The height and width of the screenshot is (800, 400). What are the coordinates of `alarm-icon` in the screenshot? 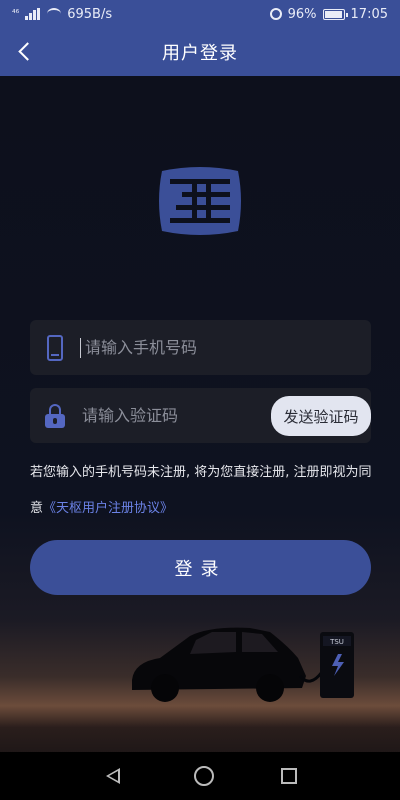 It's located at (275, 14).